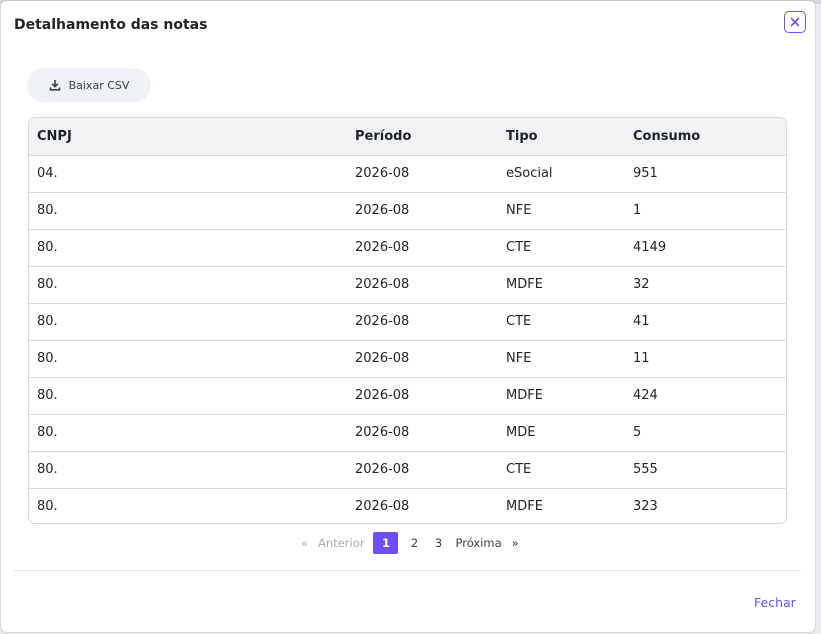 Image resolution: width=821 pixels, height=634 pixels. I want to click on cell-consumo: 32, so click(705, 285).